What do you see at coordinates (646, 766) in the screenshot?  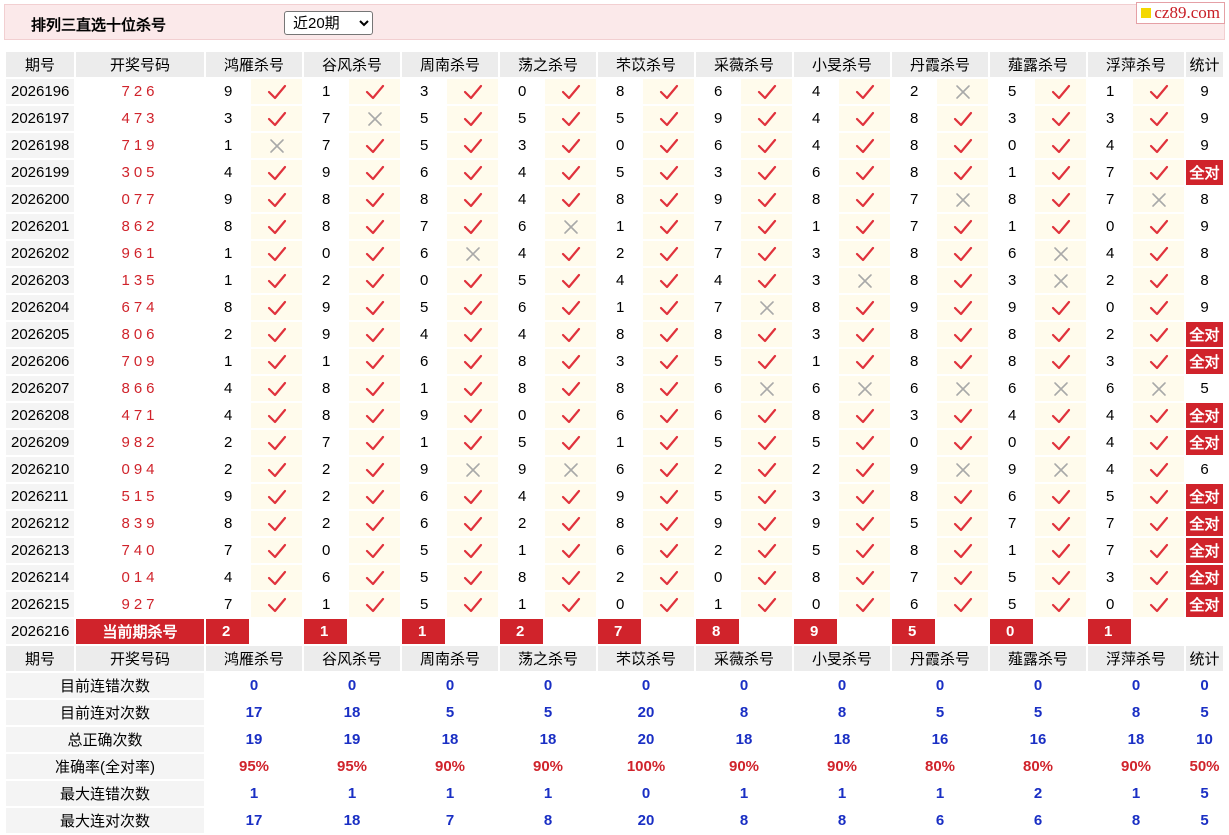 I see `summary-value: 100%` at bounding box center [646, 766].